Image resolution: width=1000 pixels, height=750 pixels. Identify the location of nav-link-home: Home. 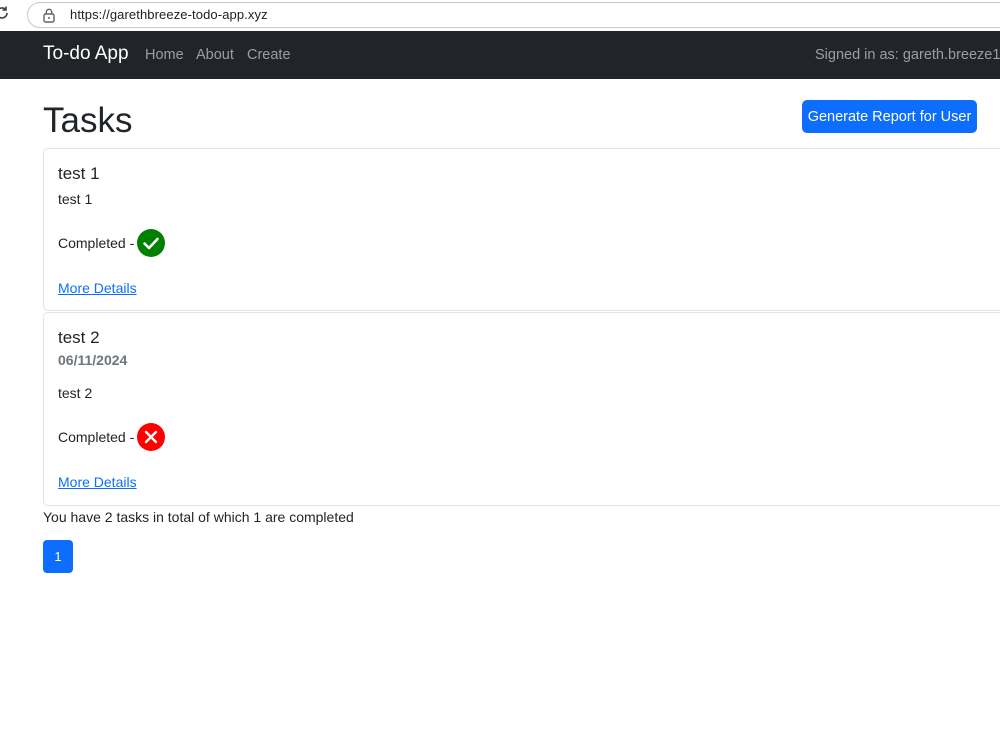
(164, 55).